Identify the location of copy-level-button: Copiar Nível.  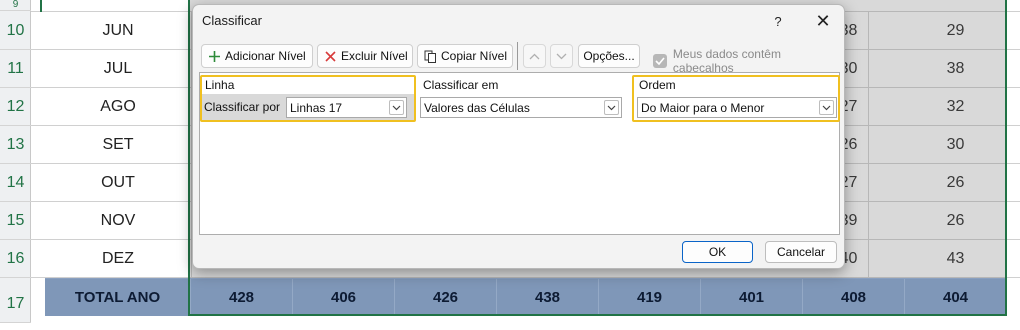
(465, 56).